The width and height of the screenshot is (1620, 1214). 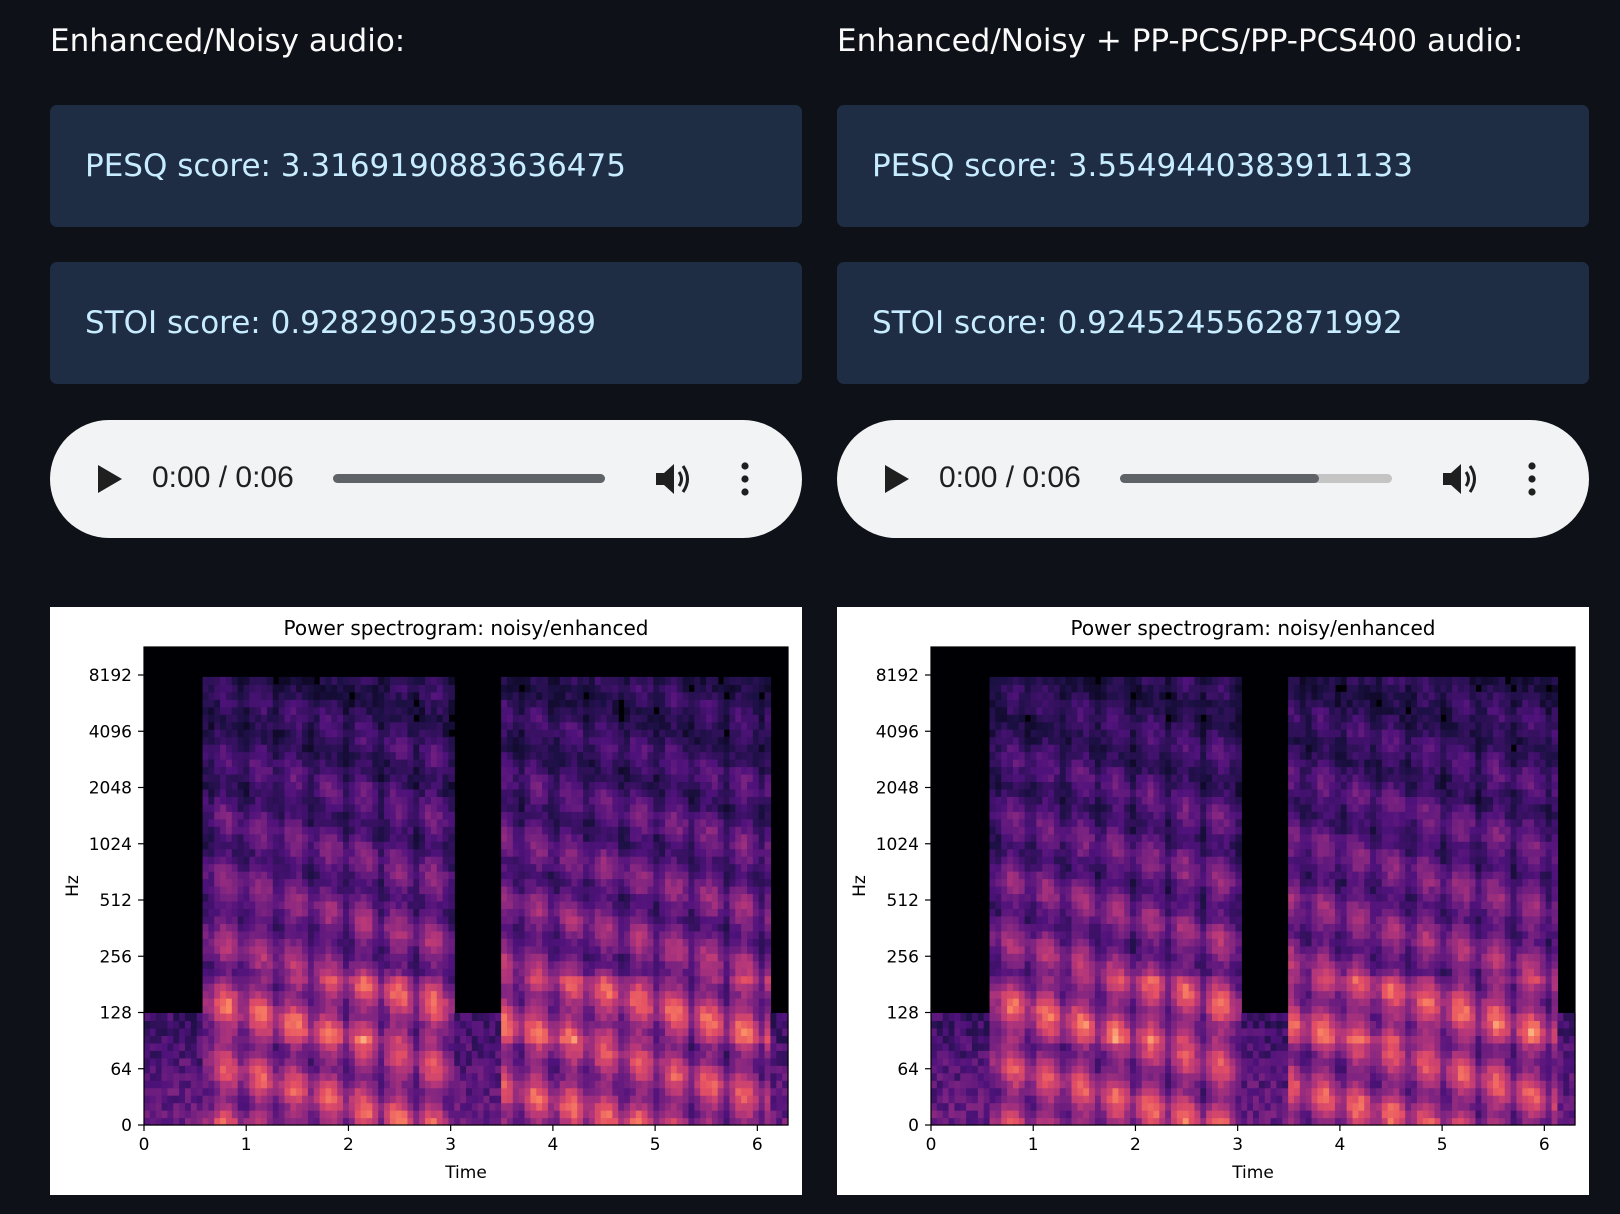 What do you see at coordinates (426, 323) in the screenshot?
I see `stoi-score-box: STOI score: 0.928290259305989` at bounding box center [426, 323].